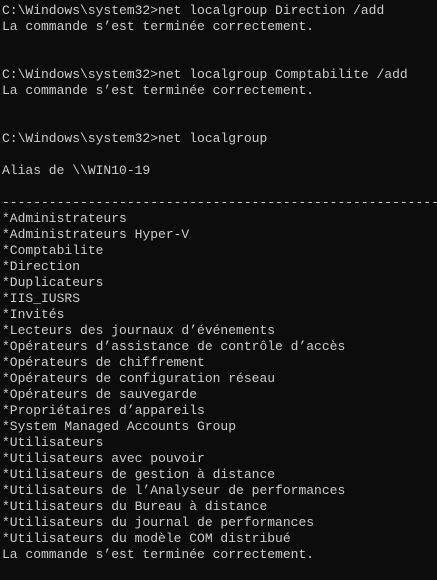 The width and height of the screenshot is (437, 580). I want to click on list-item: *Direction, so click(41, 266).